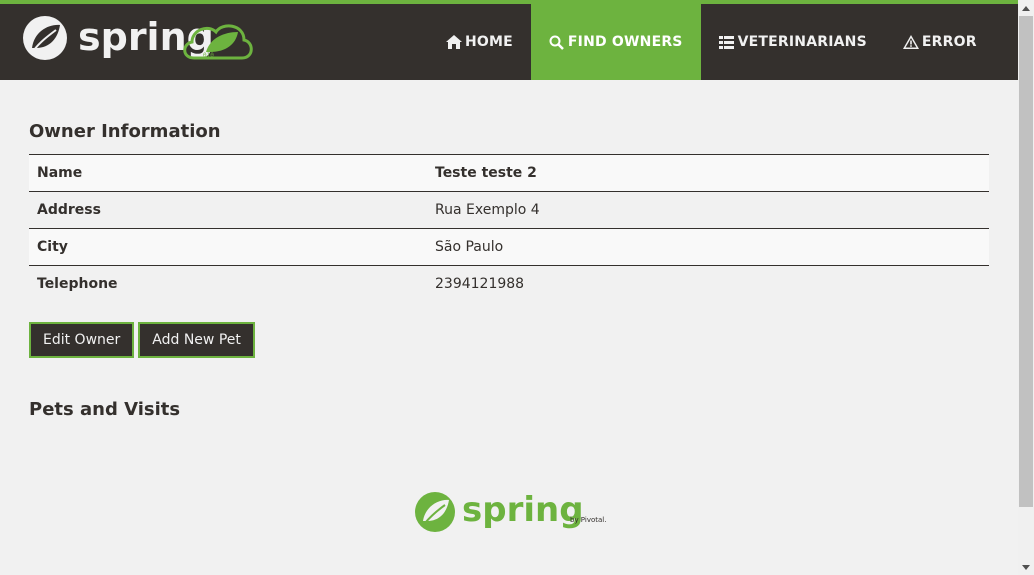  What do you see at coordinates (208, 55) in the screenshot?
I see `brand-badge-text: 010` at bounding box center [208, 55].